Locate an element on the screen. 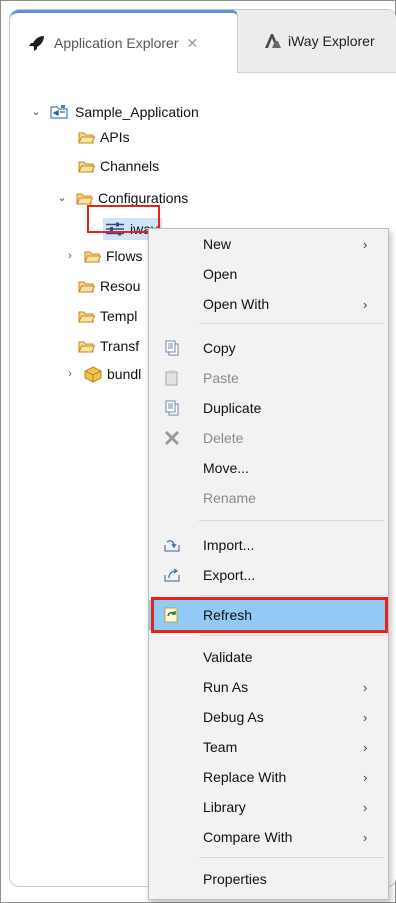  tree-item-label: Channels is located at coordinates (130, 166).